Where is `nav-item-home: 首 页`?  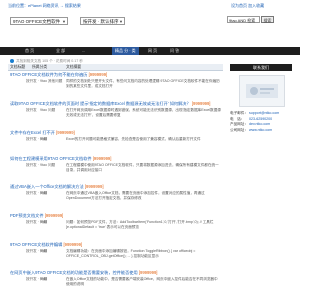
nav-item-home: 首 页 is located at coordinates (29, 51).